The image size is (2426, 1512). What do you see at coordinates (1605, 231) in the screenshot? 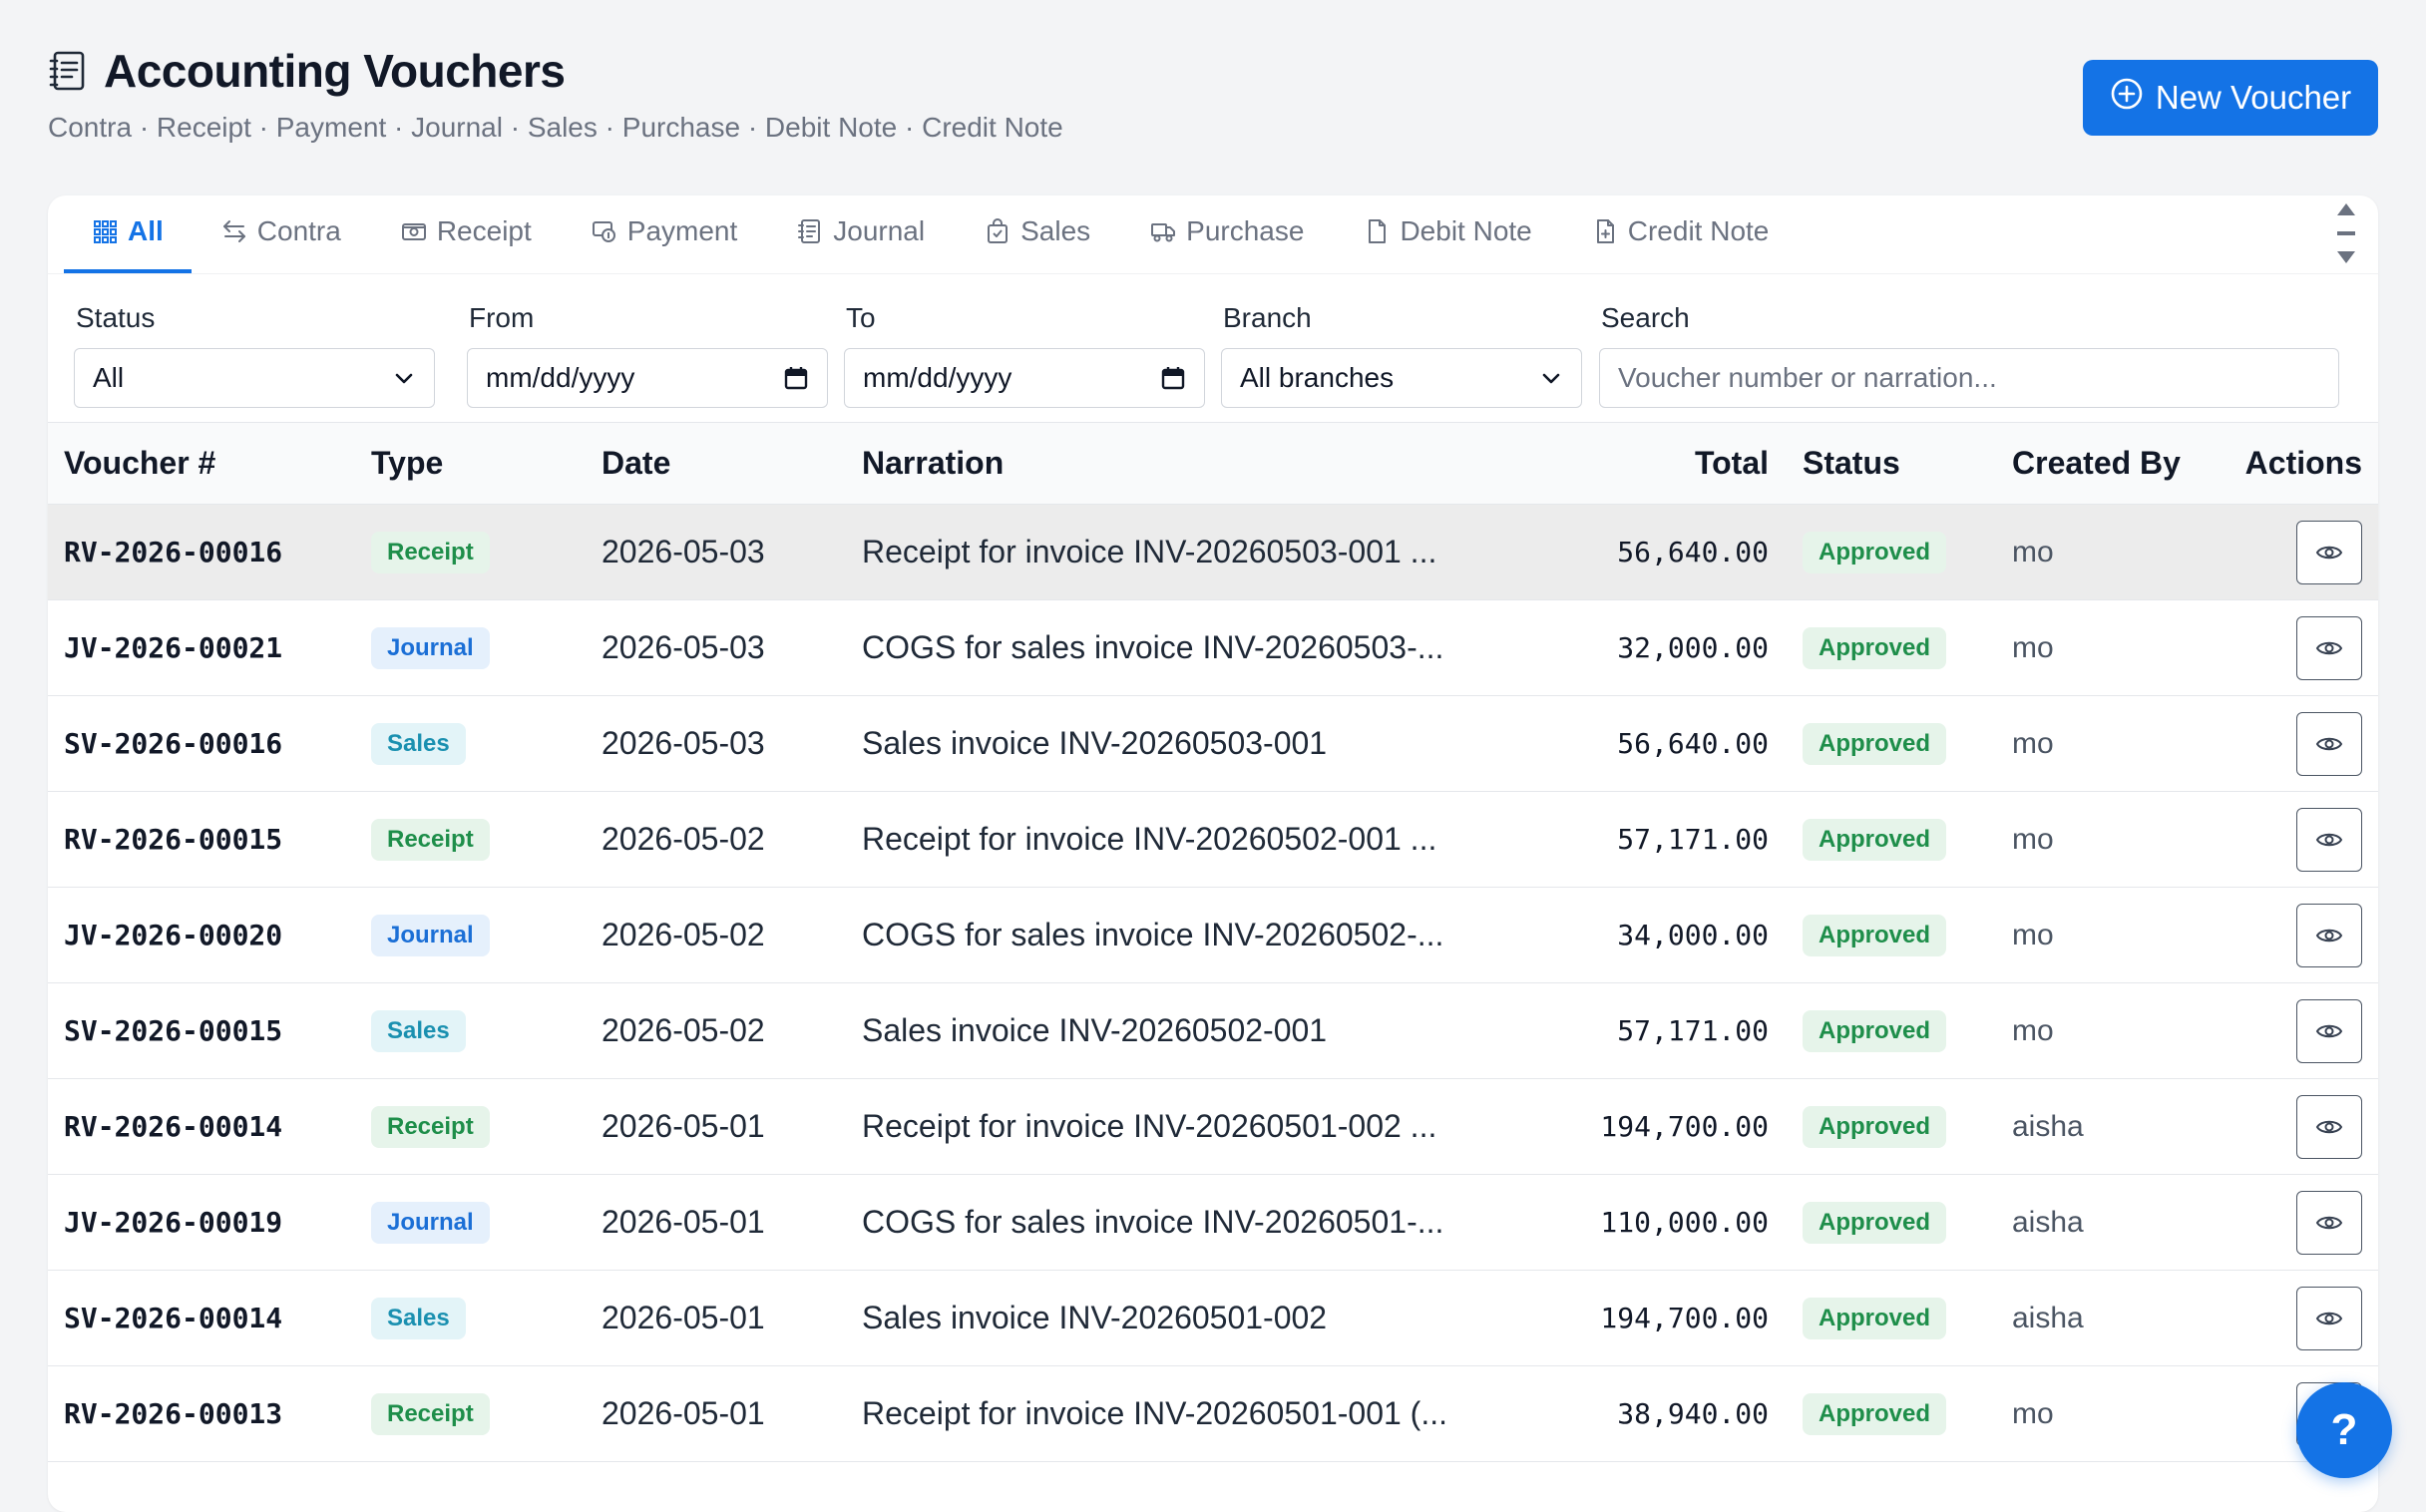
I see `document-plus-icon` at bounding box center [1605, 231].